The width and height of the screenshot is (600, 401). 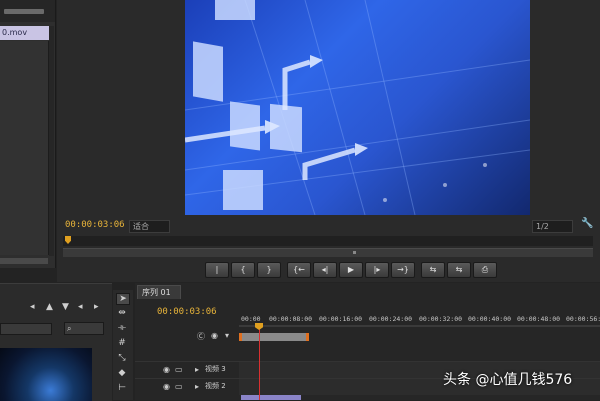 I want to click on snap-icon: Ⓒ, so click(x=201, y=336).